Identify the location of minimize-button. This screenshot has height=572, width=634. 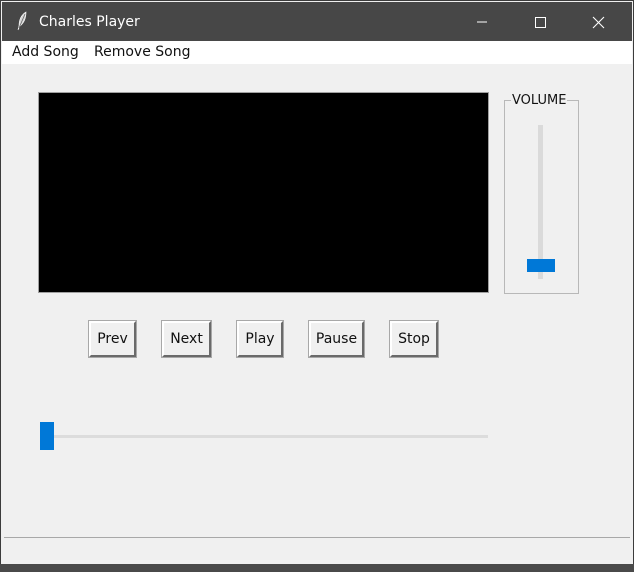
(482, 21).